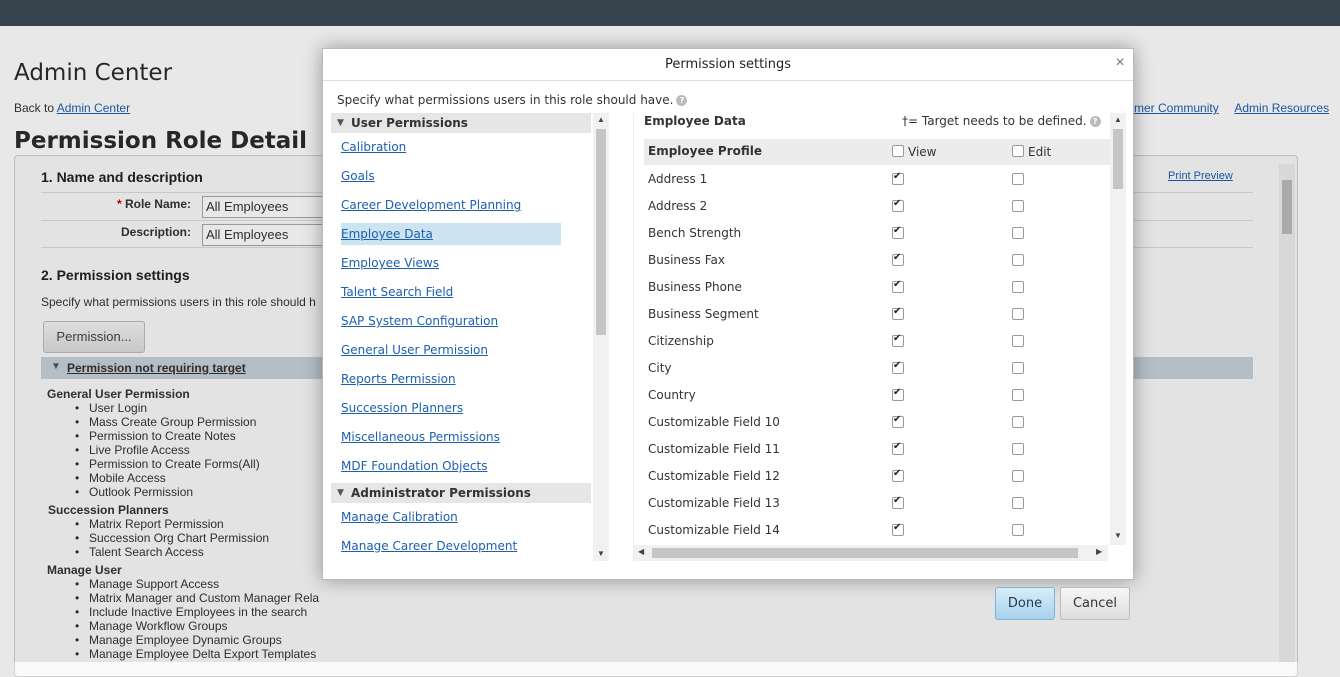 This screenshot has width=1340, height=677. What do you see at coordinates (601, 337) in the screenshot?
I see `category-list-scrollbar: ▲ ▼` at bounding box center [601, 337].